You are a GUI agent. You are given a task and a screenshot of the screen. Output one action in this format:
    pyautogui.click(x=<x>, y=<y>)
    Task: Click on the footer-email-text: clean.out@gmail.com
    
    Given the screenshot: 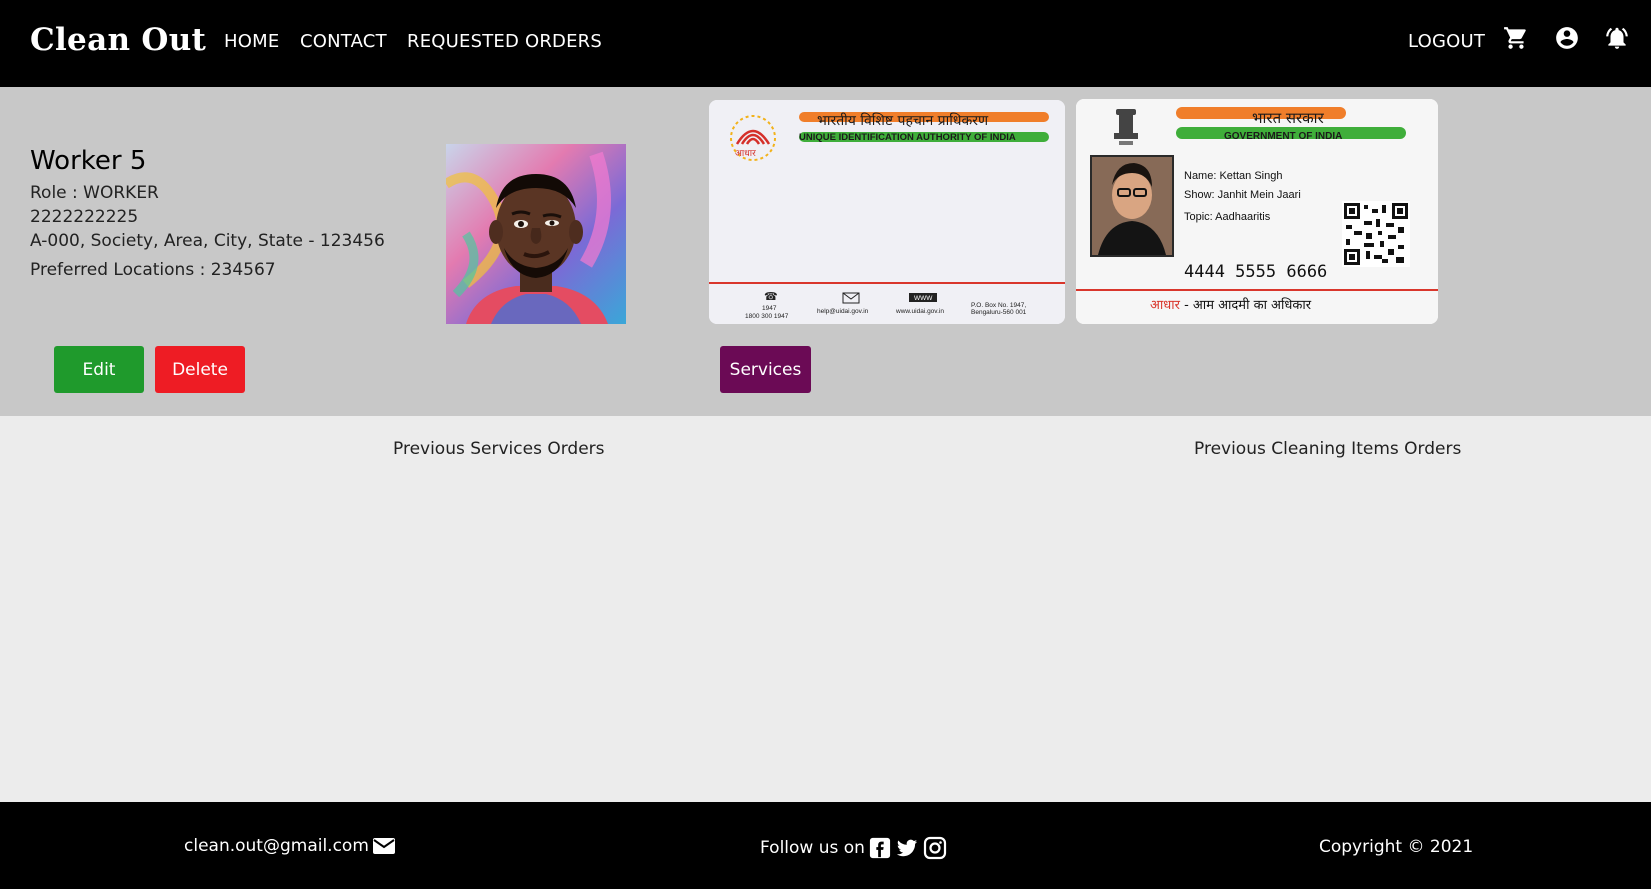 What is the action you would take?
    pyautogui.click(x=276, y=846)
    